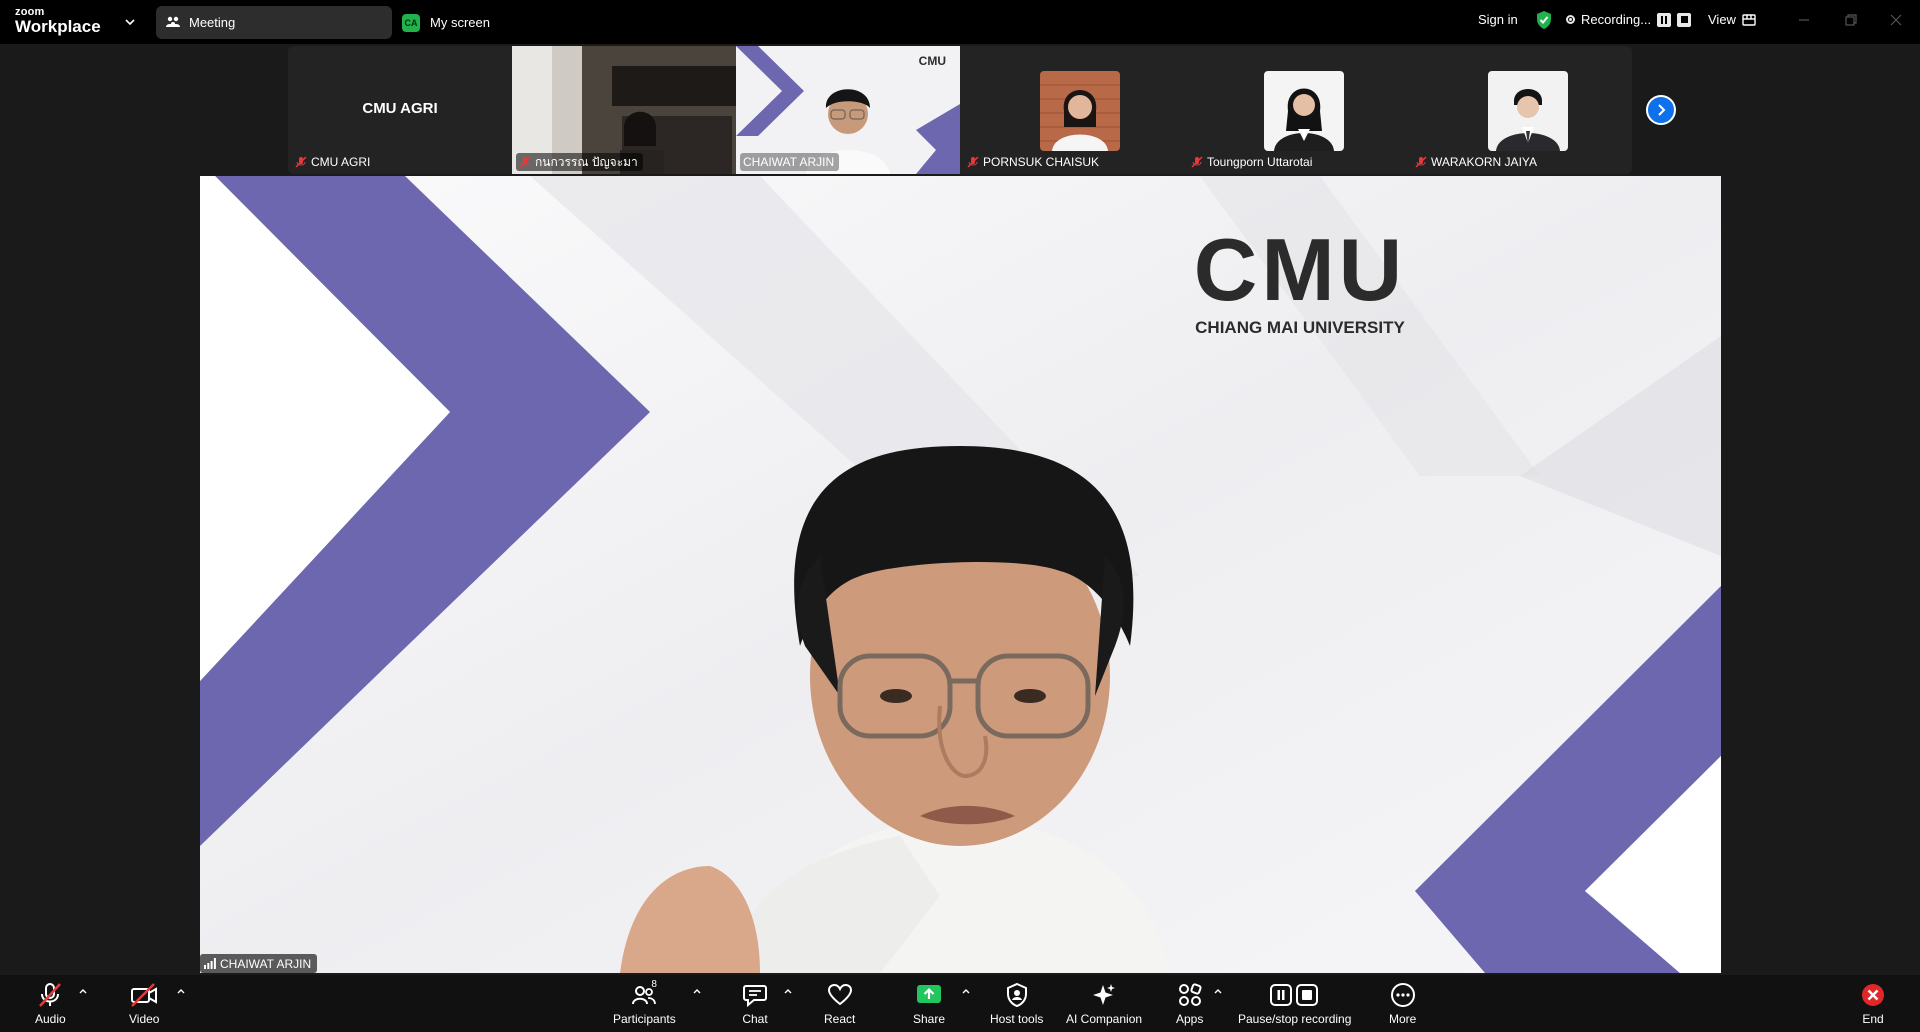 The width and height of the screenshot is (1920, 1032). Describe the element at coordinates (697, 992) in the screenshot. I see `participants-options-caret-icon` at that location.